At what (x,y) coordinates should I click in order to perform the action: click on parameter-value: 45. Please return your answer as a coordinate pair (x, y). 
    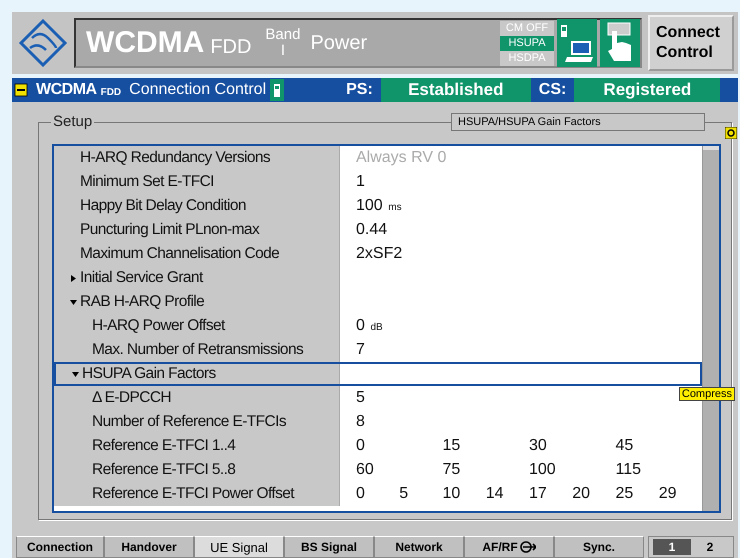
    Looking at the image, I should click on (625, 446).